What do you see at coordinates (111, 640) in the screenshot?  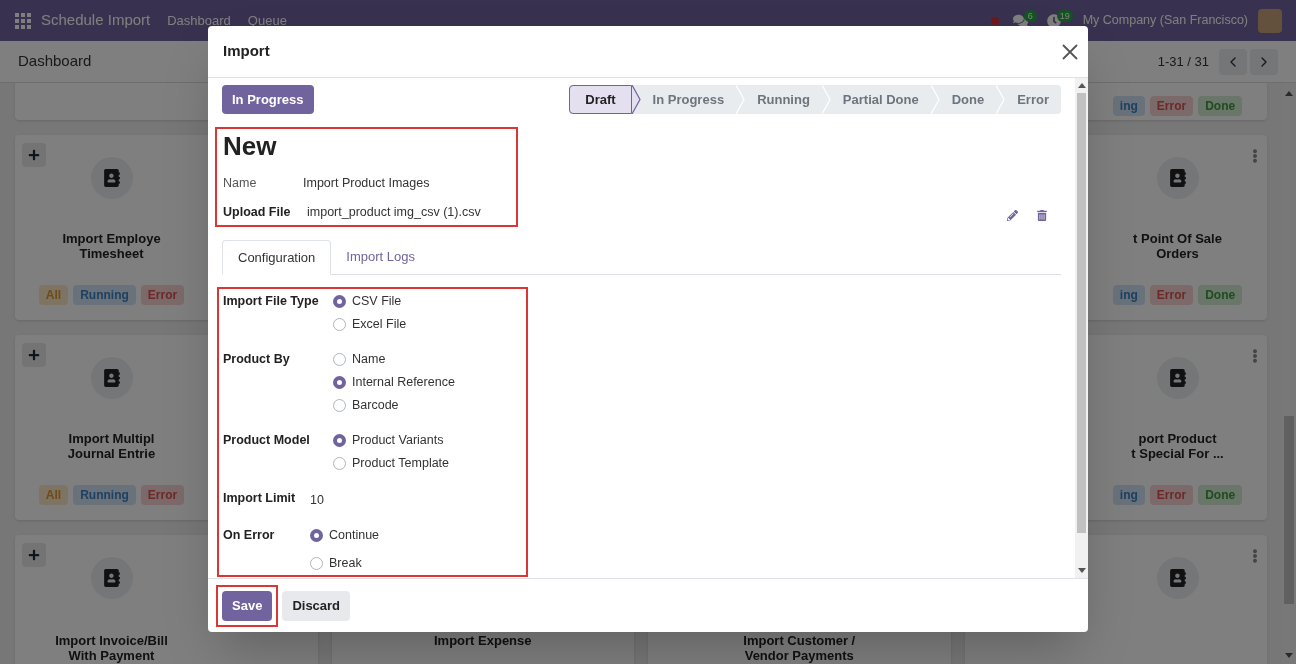 I see `card-title: Import Invoice/Bill` at bounding box center [111, 640].